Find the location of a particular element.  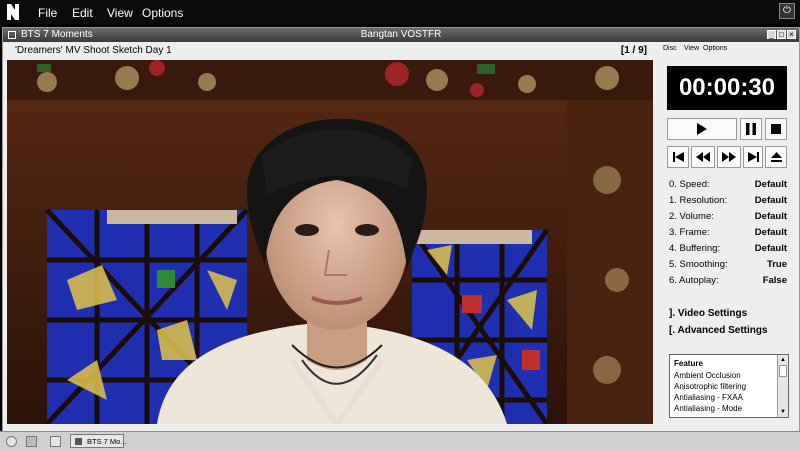

window-titlebar: BTS 7 Moments Bangtan VOSTFR _ □ × is located at coordinates (401, 35).